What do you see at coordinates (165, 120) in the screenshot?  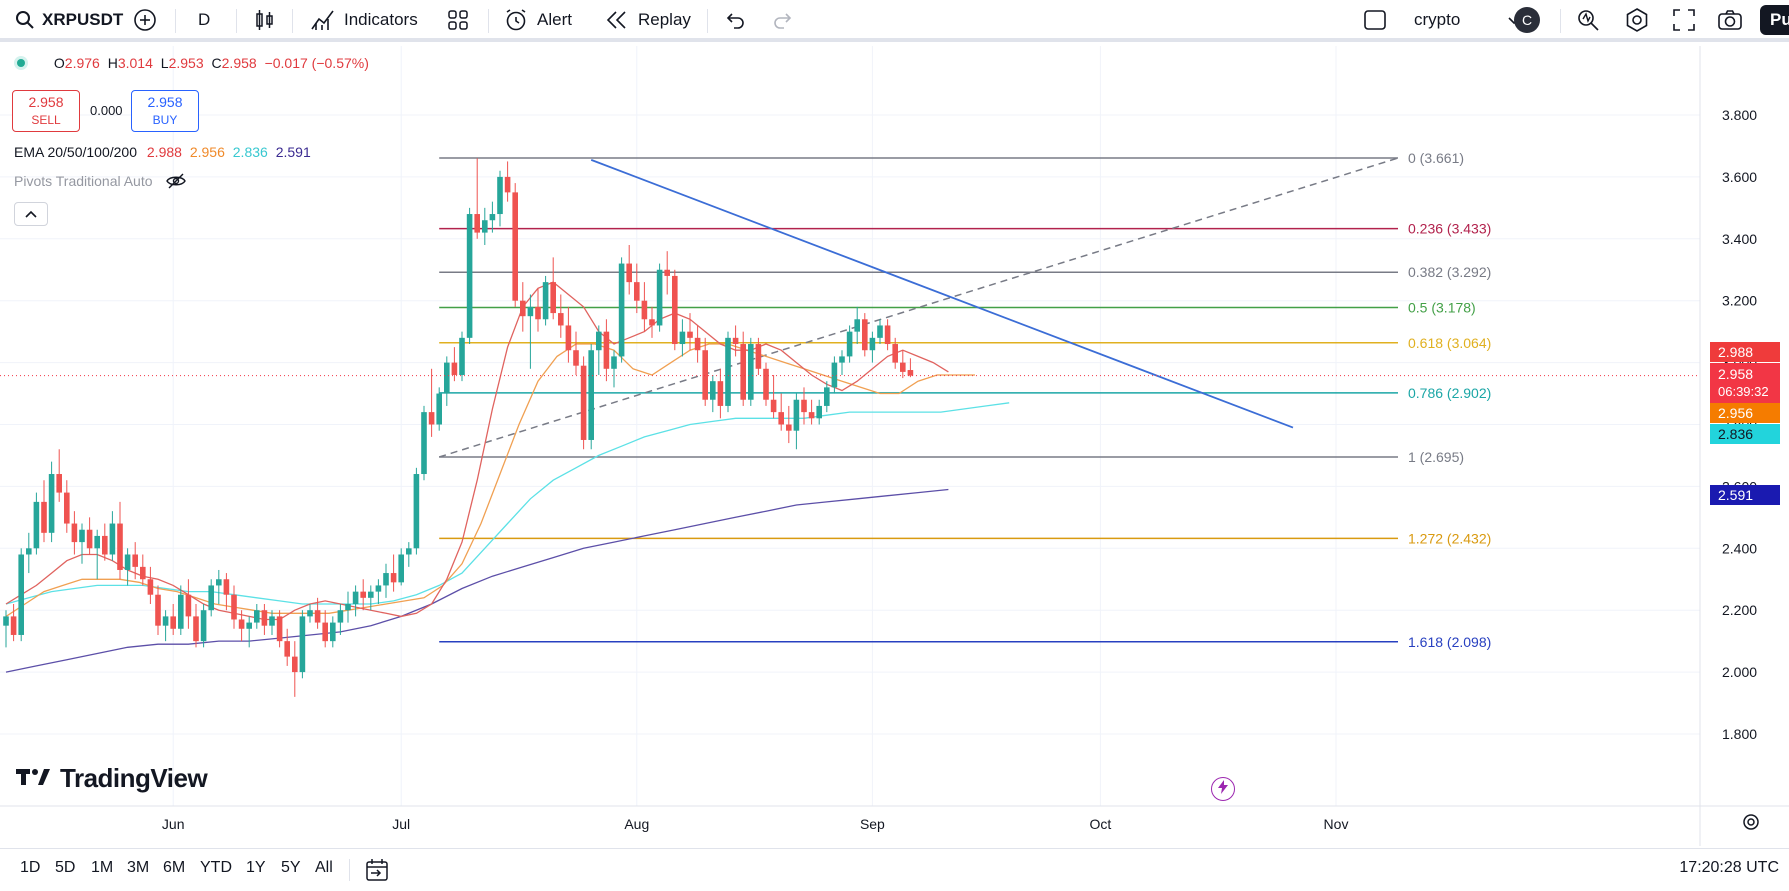 I see `buy-label: BUY` at bounding box center [165, 120].